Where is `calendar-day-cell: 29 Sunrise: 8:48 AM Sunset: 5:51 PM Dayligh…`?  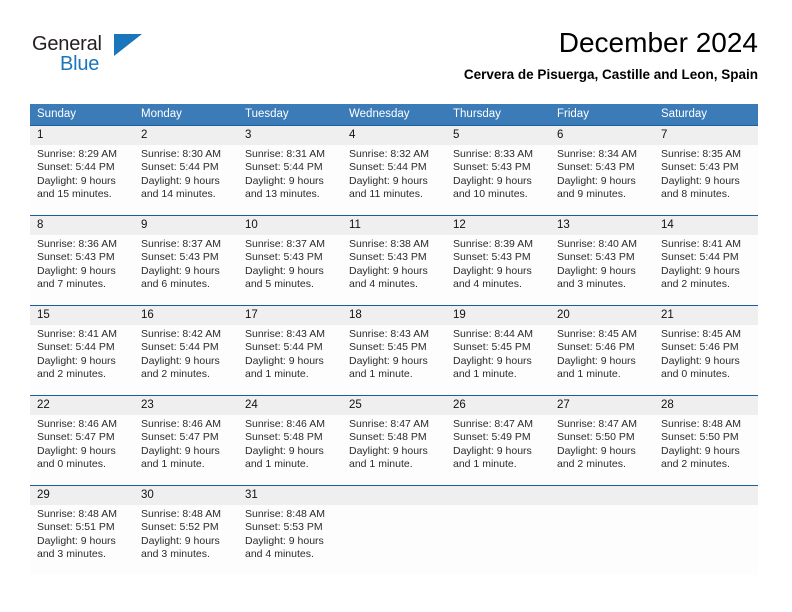 calendar-day-cell: 29 Sunrise: 8:48 AM Sunset: 5:51 PM Dayligh… is located at coordinates (82, 530).